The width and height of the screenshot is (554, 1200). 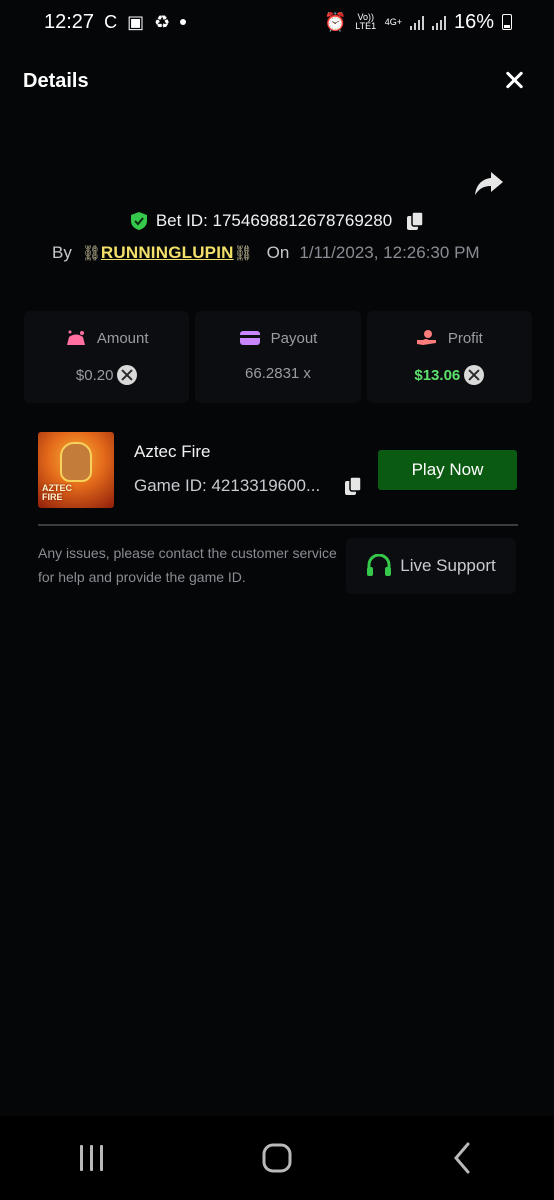 What do you see at coordinates (94, 375) in the screenshot?
I see `stat-value: $0.20` at bounding box center [94, 375].